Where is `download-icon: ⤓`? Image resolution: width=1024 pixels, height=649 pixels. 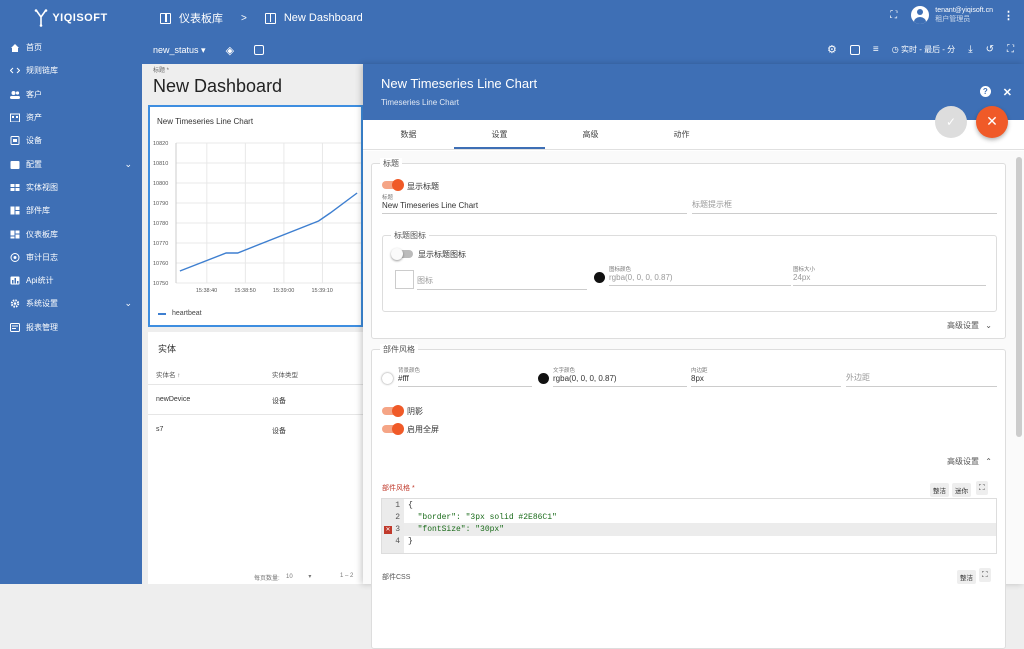
download-icon: ⤓ is located at coordinates (970, 49).